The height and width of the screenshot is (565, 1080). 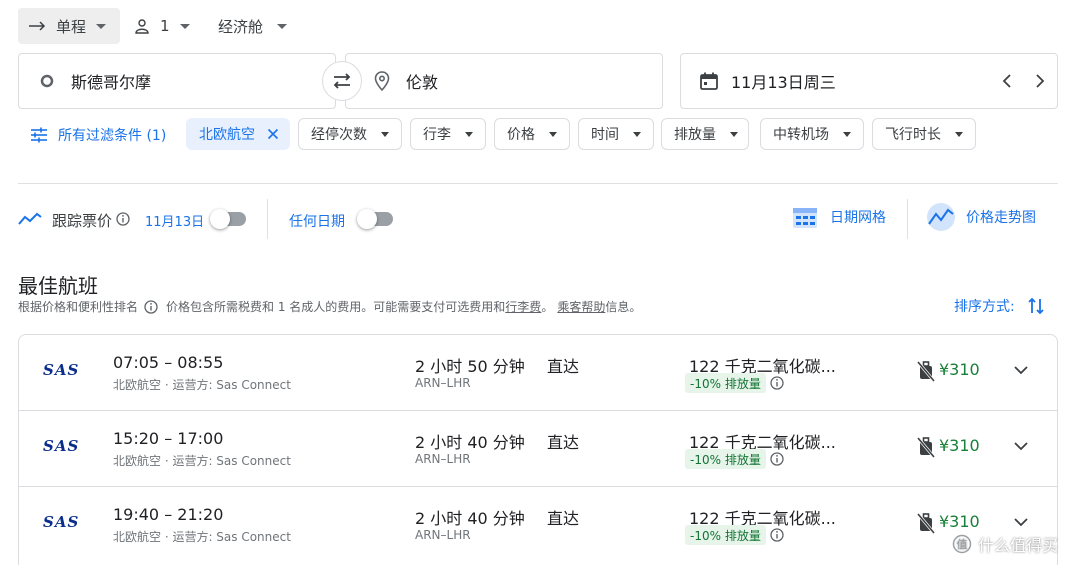 What do you see at coordinates (981, 217) in the screenshot?
I see `price-graph-button: 价格走势图` at bounding box center [981, 217].